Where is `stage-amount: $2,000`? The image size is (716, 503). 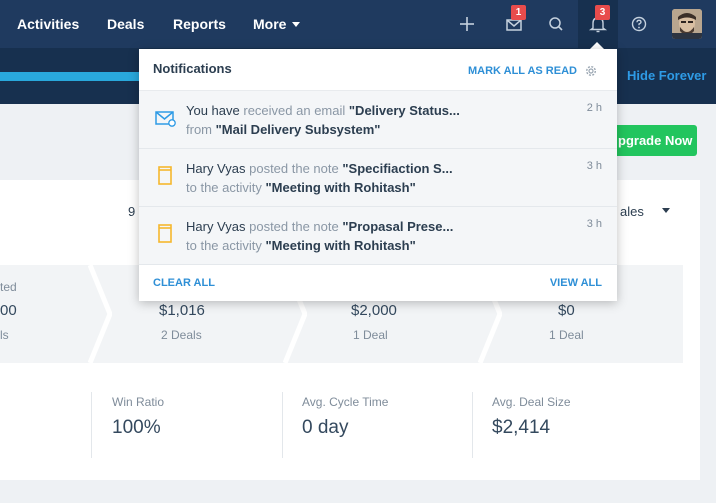
stage-amount: $2,000 is located at coordinates (374, 310).